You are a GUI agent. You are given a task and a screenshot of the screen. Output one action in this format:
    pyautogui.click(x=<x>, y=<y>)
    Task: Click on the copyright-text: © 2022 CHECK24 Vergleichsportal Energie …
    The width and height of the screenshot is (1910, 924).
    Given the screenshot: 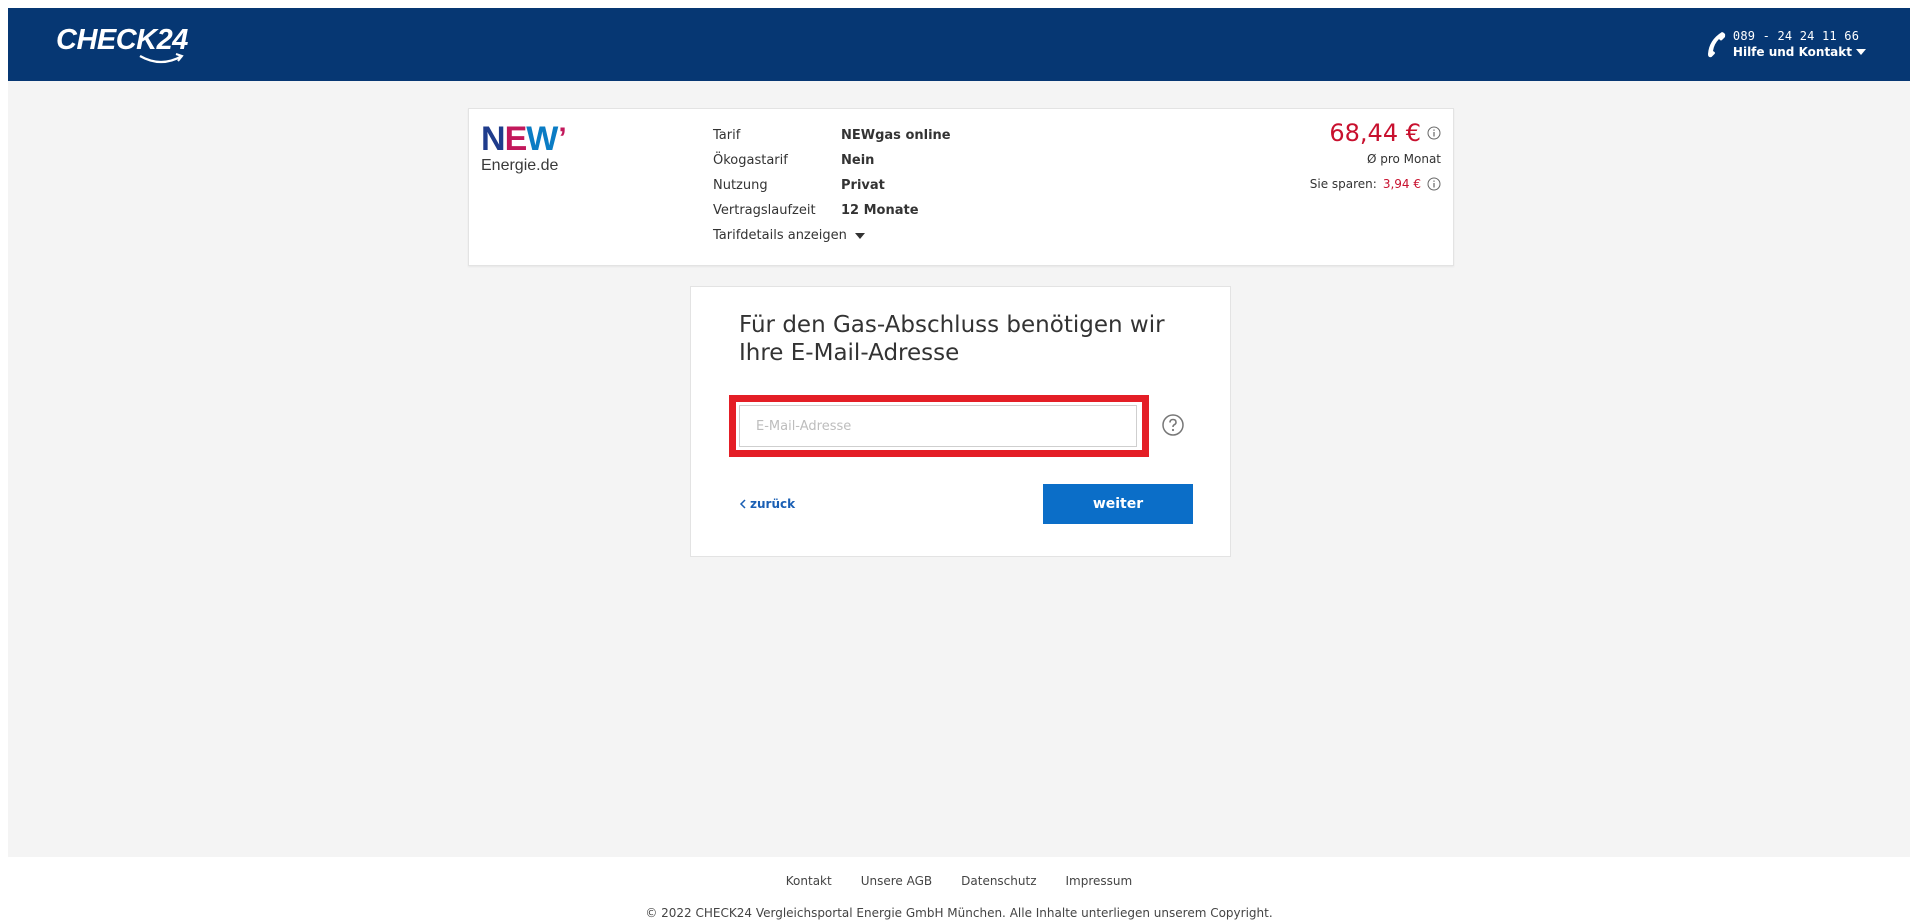 What is the action you would take?
    pyautogui.click(x=959, y=913)
    